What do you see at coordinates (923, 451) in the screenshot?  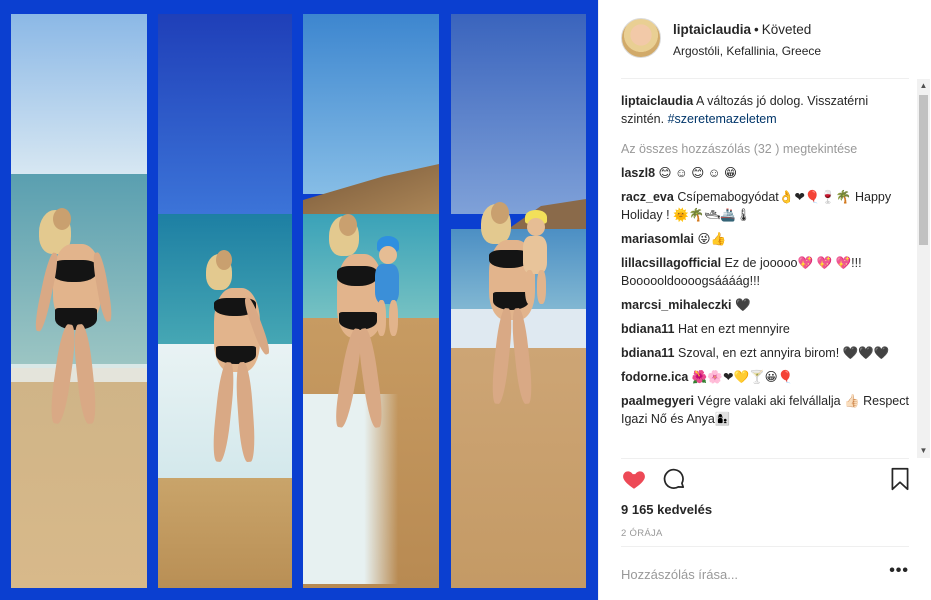 I see `scroll-down-arrow-icon: ▼` at bounding box center [923, 451].